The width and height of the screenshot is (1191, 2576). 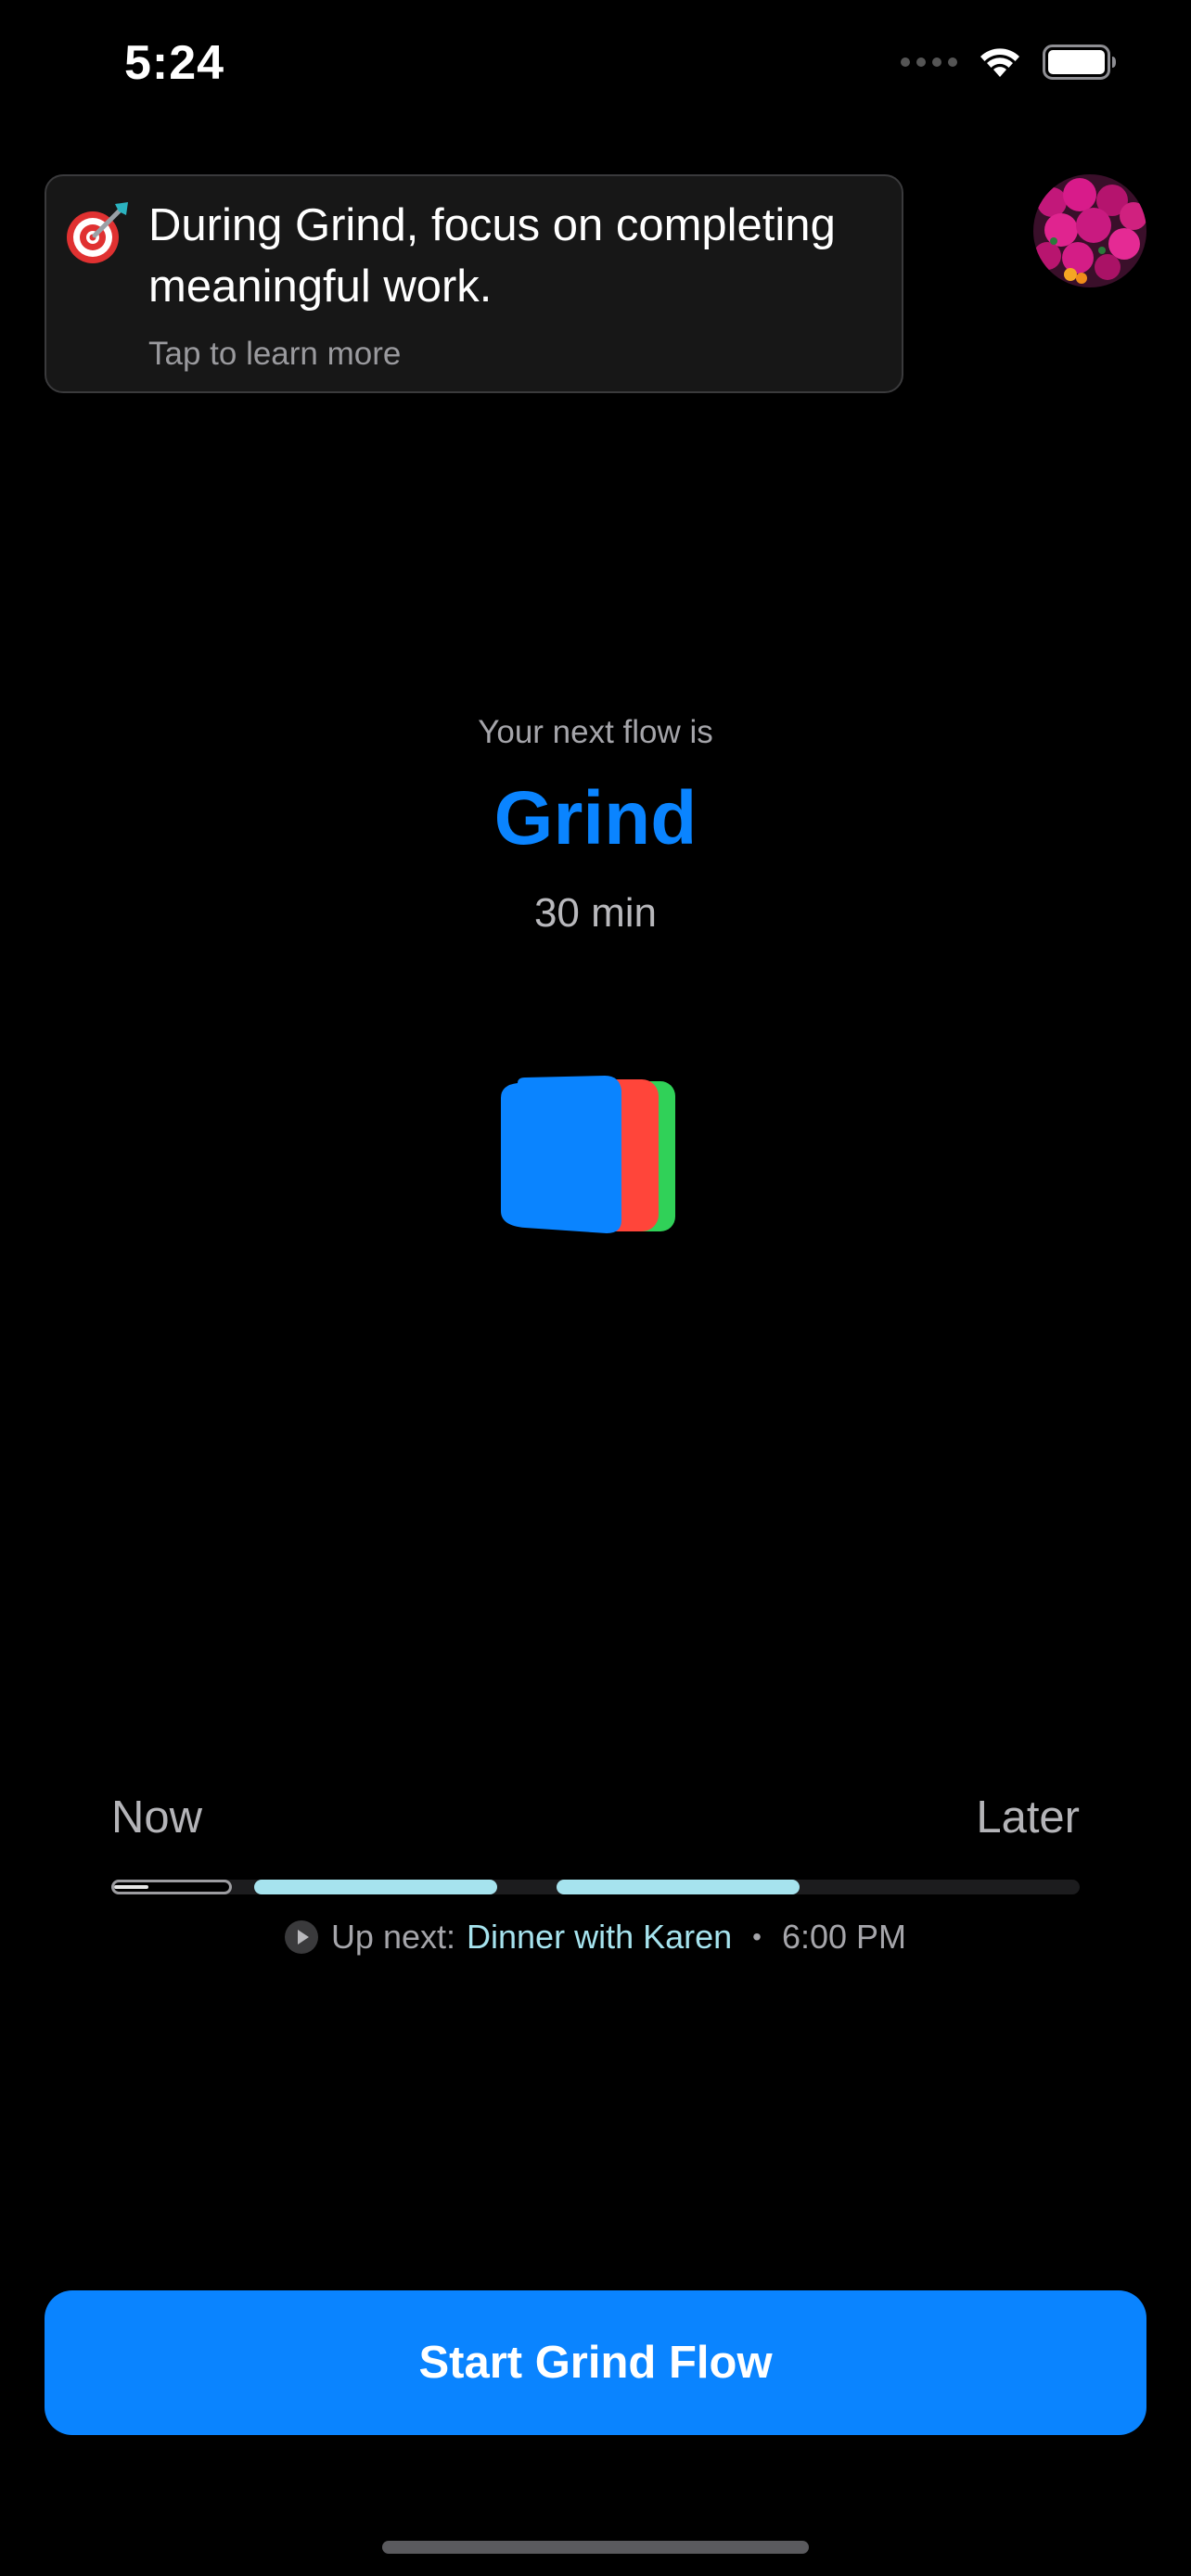 What do you see at coordinates (1000, 62) in the screenshot?
I see `wifi-icon` at bounding box center [1000, 62].